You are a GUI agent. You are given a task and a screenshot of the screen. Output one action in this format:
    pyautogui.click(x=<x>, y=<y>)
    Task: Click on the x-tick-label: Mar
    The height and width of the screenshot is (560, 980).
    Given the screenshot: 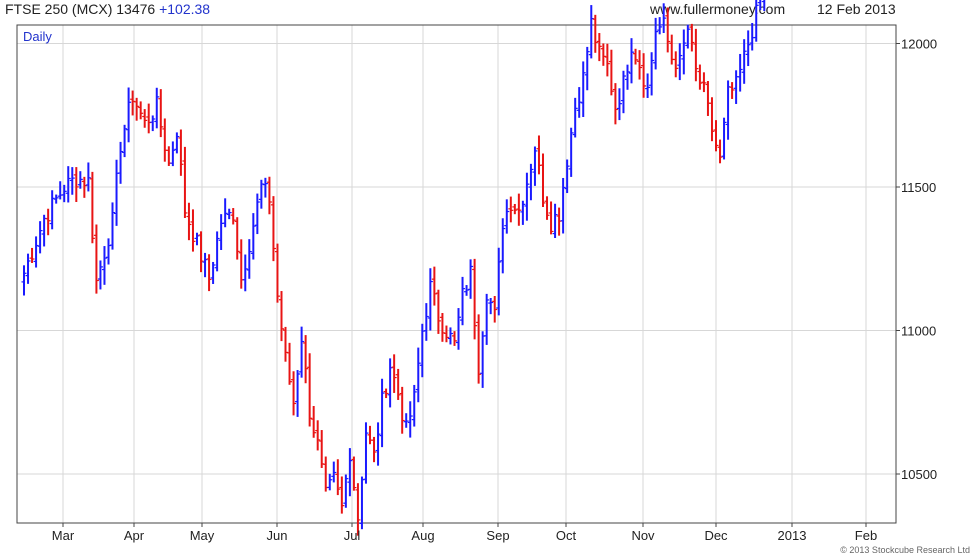 What is the action you would take?
    pyautogui.click(x=63, y=535)
    